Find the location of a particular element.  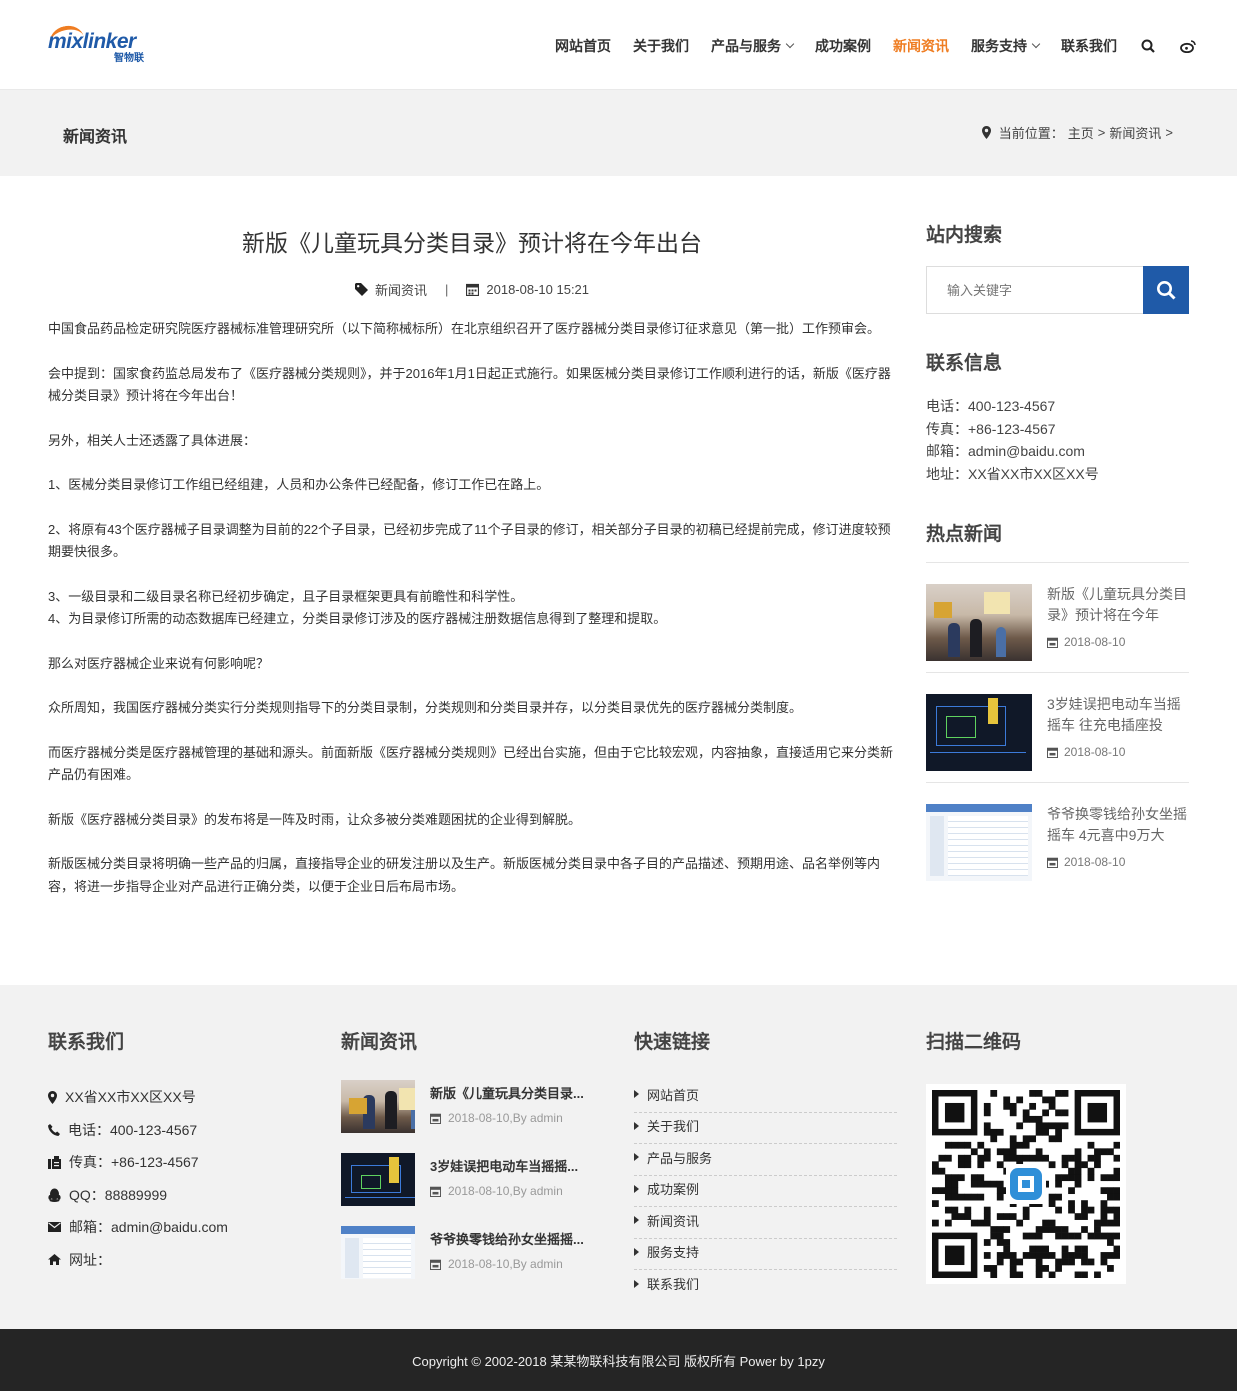

sidebar-contact-title: 联系信息 is located at coordinates (964, 363).